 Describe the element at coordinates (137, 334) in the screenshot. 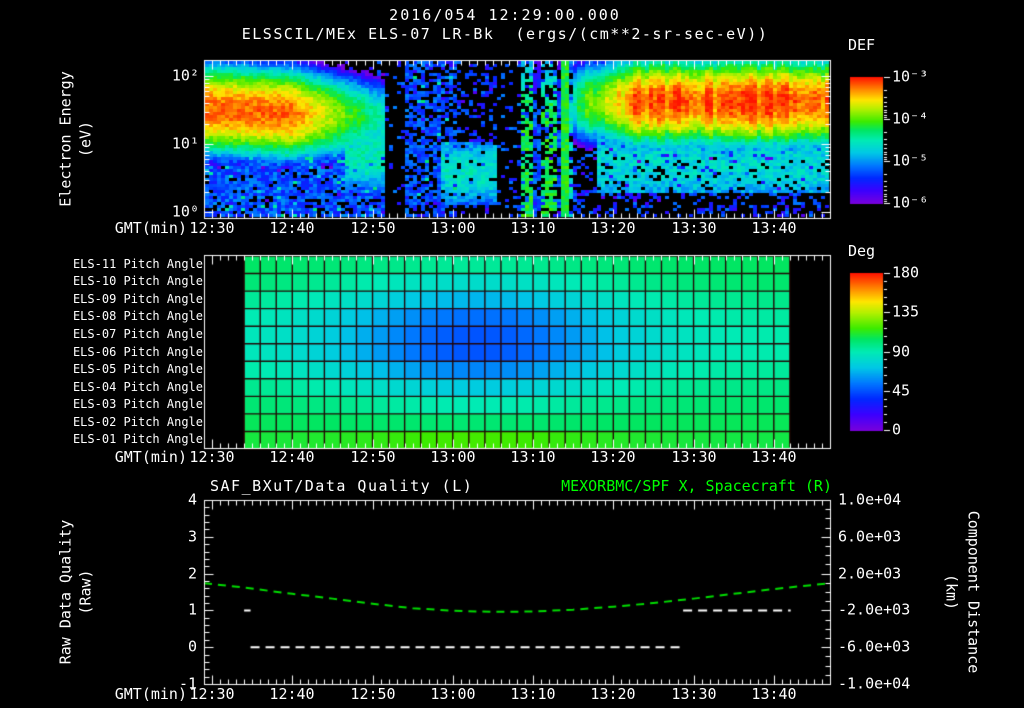

I see `pitch-angle-row-label: ELS-07 Pitch Angle` at that location.